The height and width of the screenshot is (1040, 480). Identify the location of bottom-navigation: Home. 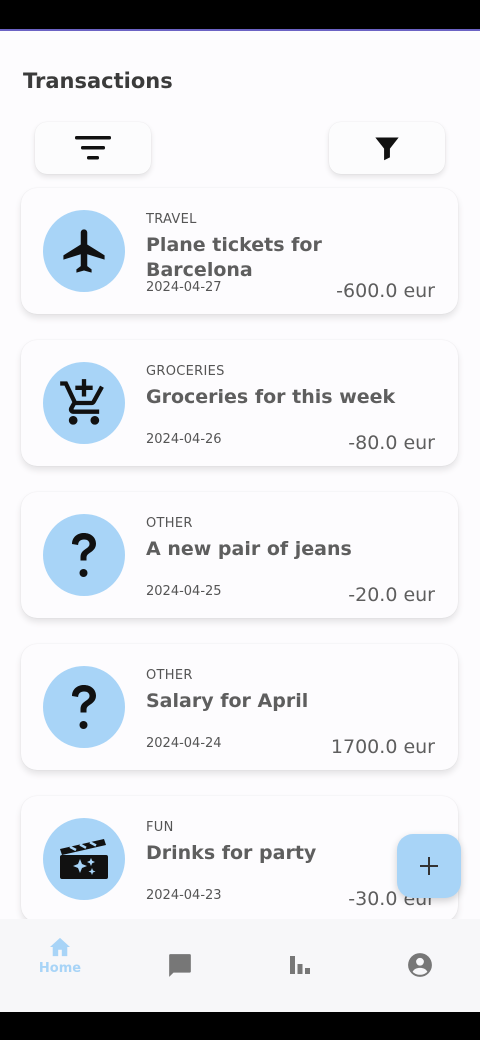
(240, 965).